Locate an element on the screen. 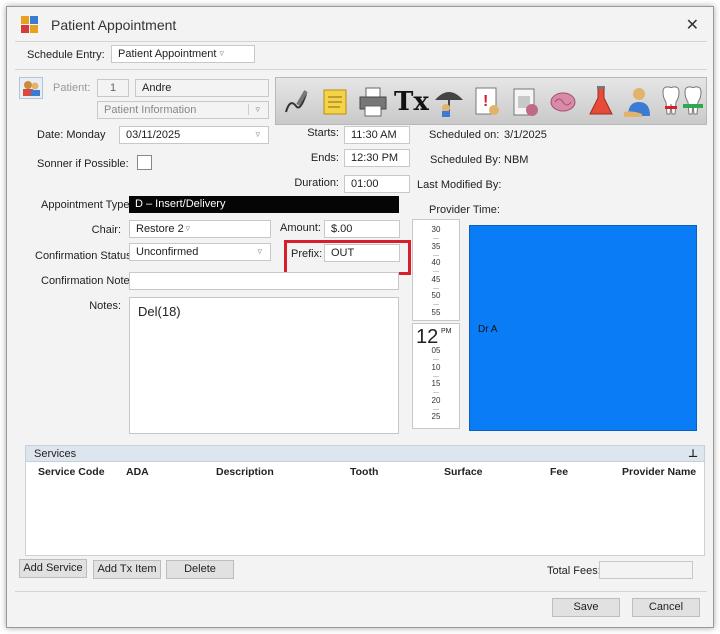  chart-toolbar: Tx ! is located at coordinates (491, 101).